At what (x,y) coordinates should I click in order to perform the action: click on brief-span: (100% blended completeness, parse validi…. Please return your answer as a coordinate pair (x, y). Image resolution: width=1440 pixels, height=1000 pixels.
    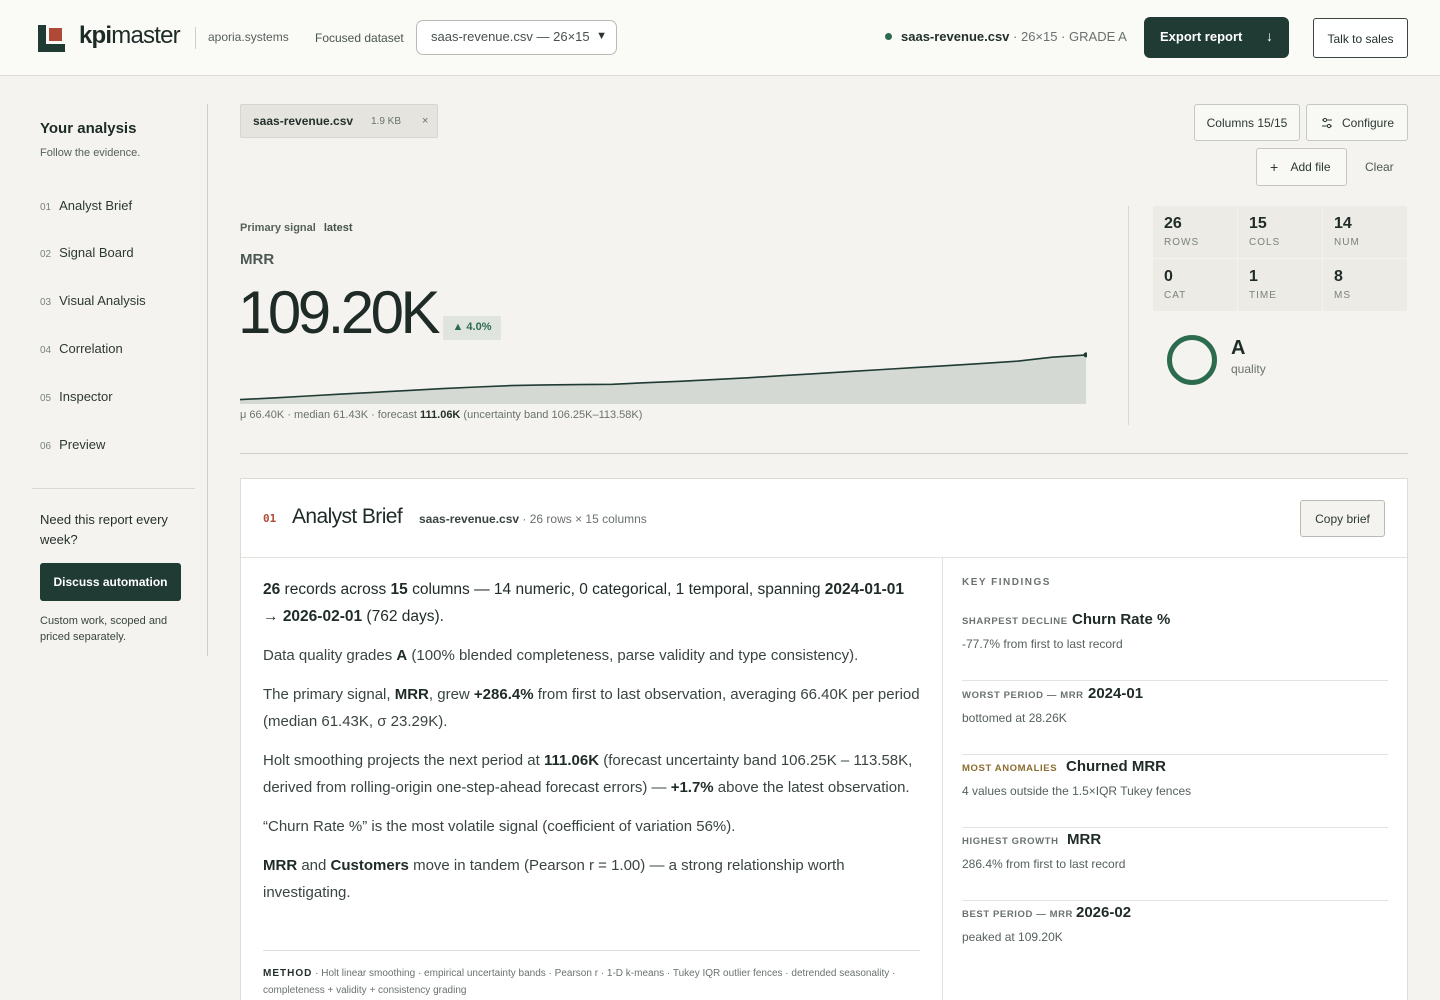
    Looking at the image, I should click on (633, 655).